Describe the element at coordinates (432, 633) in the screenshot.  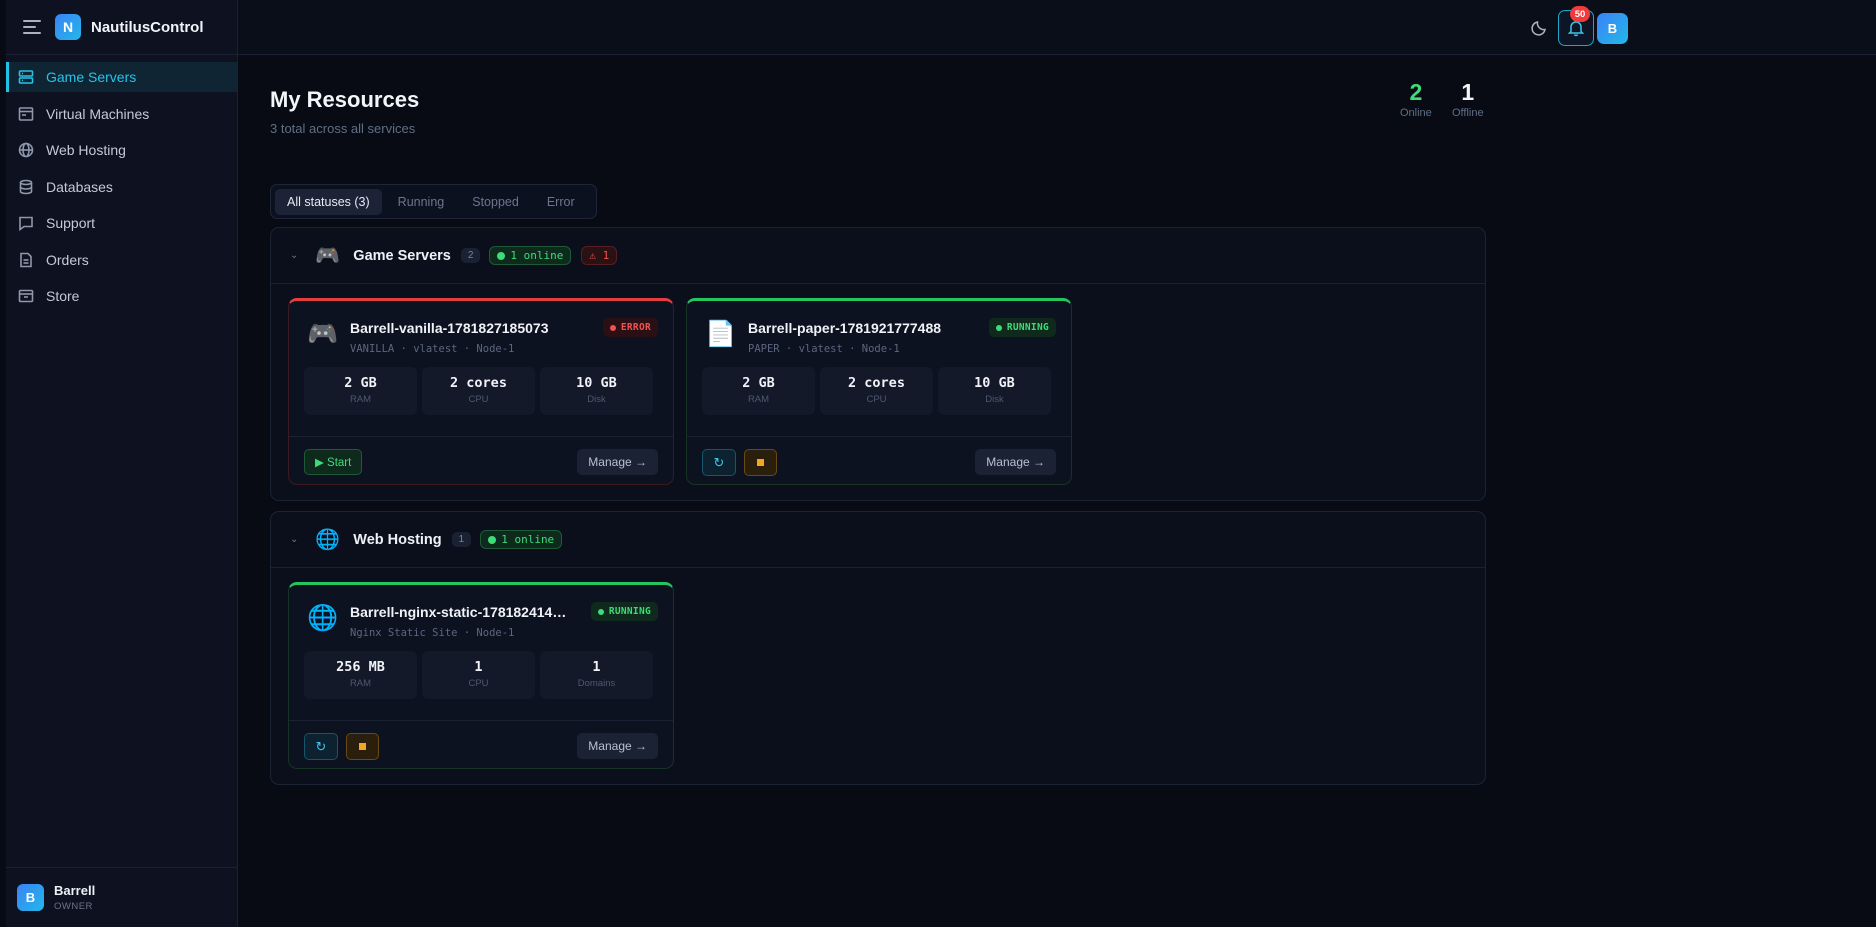
I see `server-meta: Nginx Static Site · Node-1` at that location.